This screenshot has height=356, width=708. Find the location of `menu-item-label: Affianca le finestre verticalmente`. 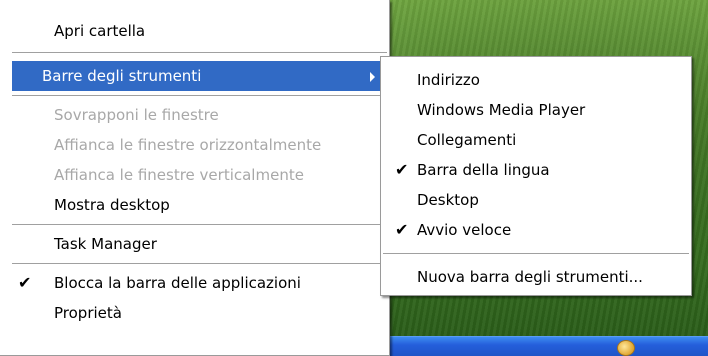

menu-item-label: Affianca le finestre verticalmente is located at coordinates (179, 175).